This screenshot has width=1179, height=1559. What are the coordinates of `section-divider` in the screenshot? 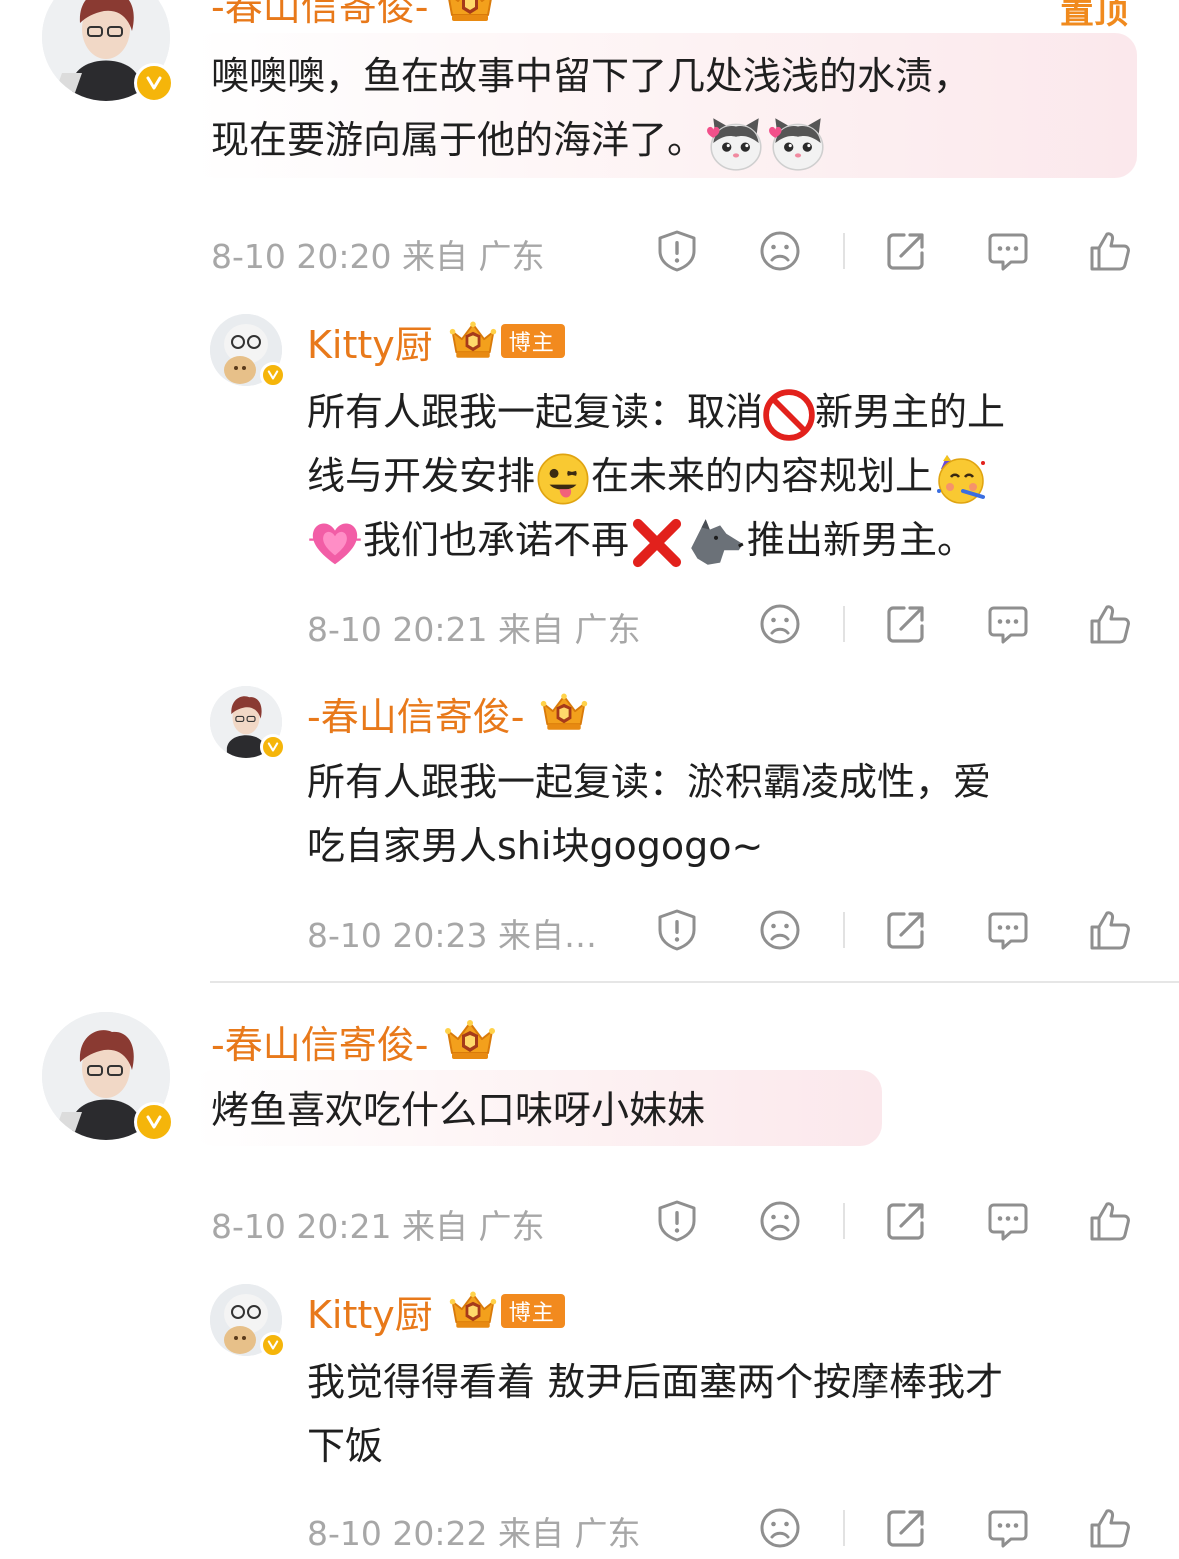 It's located at (694, 982).